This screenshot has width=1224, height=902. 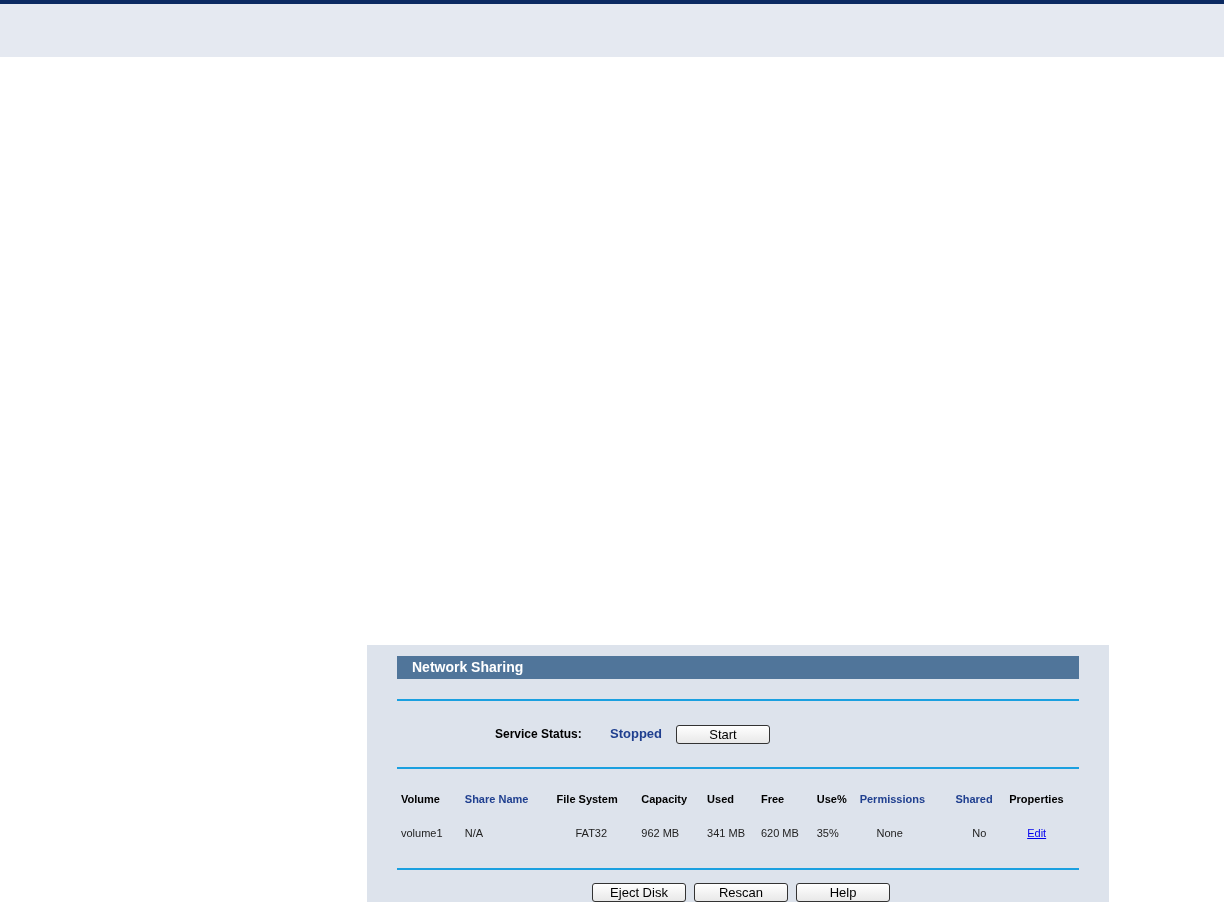 What do you see at coordinates (1036, 799) in the screenshot?
I see `column-header: Properties` at bounding box center [1036, 799].